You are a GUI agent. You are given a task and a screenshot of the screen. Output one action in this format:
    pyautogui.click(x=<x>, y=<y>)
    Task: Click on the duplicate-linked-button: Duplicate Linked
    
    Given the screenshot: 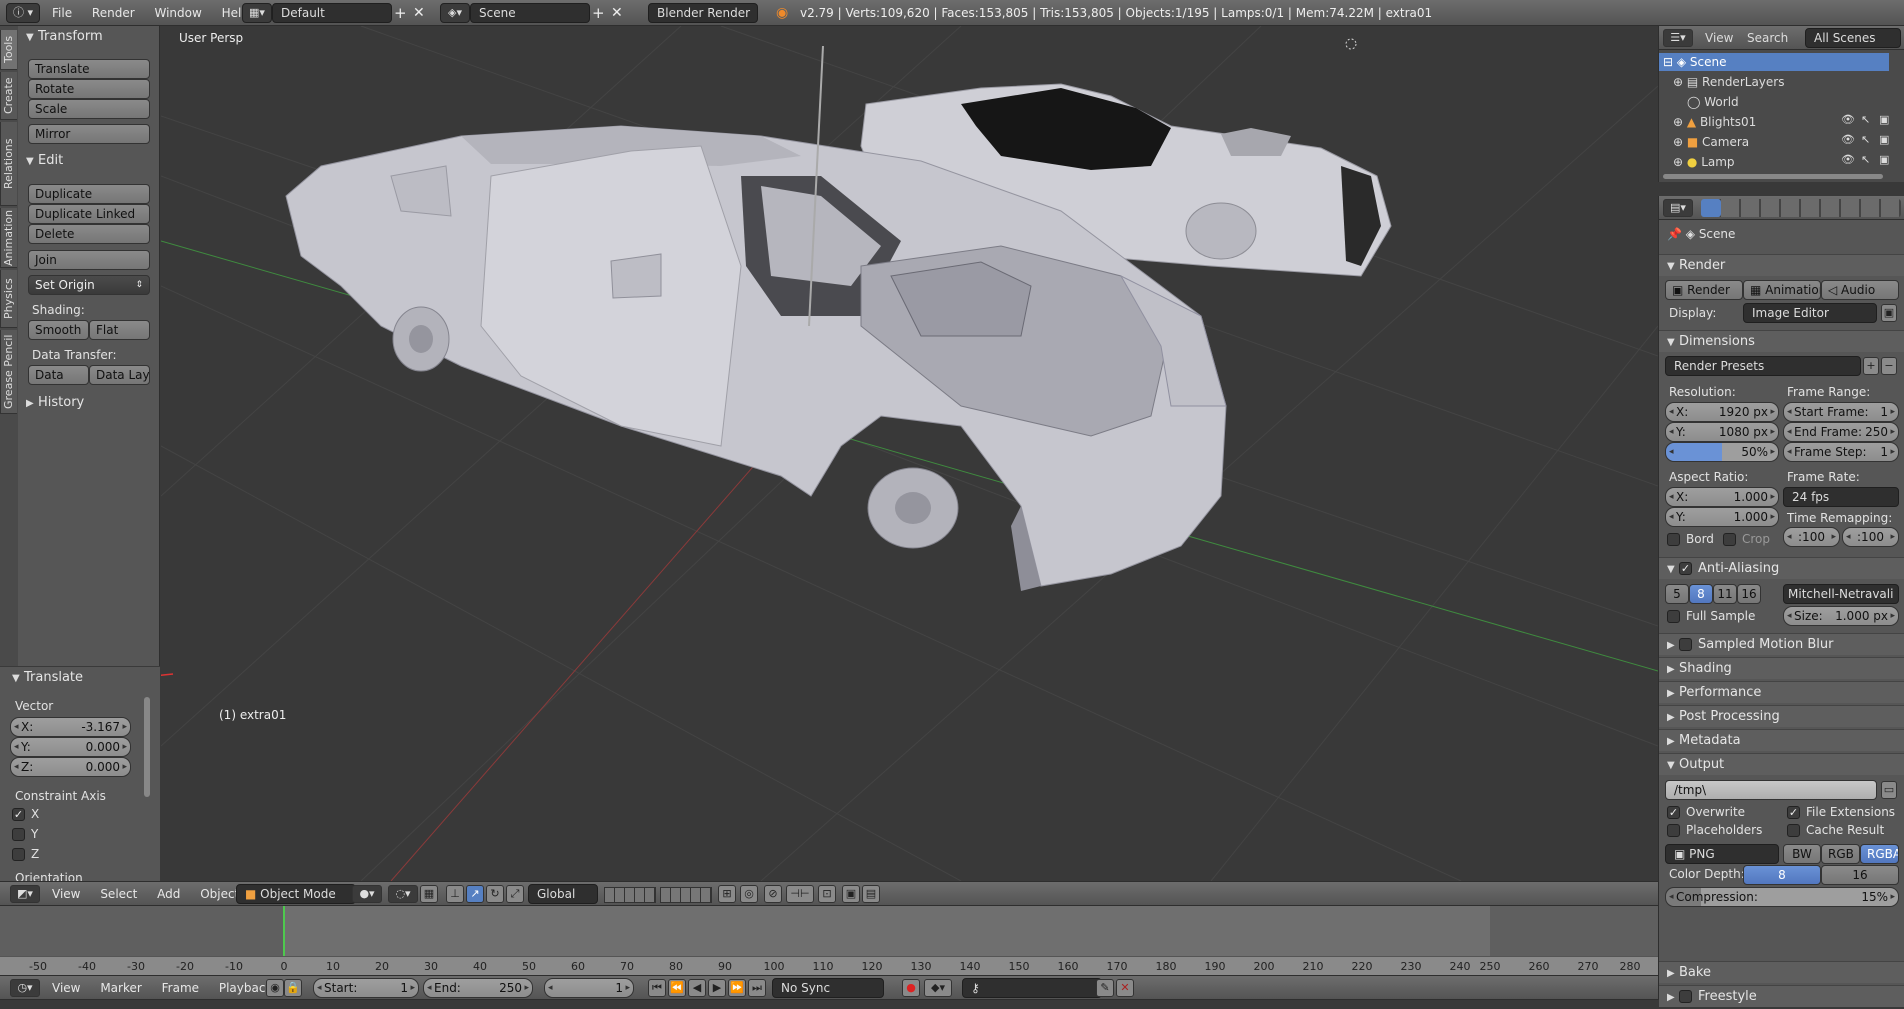 What is the action you would take?
    pyautogui.click(x=89, y=214)
    